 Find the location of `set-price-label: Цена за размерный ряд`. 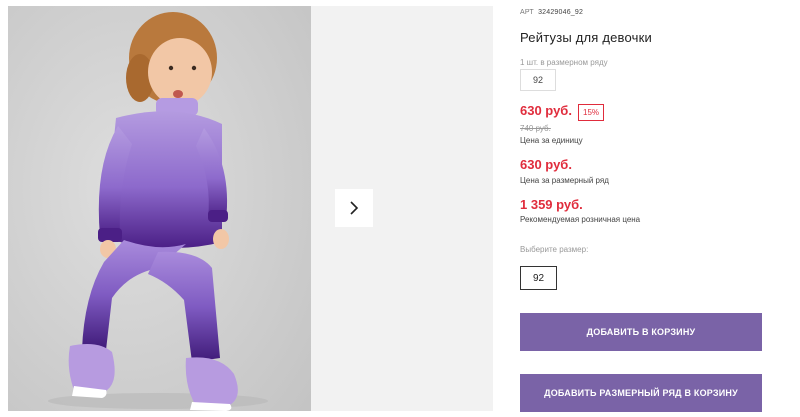

set-price-label: Цена за размерный ряд is located at coordinates (564, 180).